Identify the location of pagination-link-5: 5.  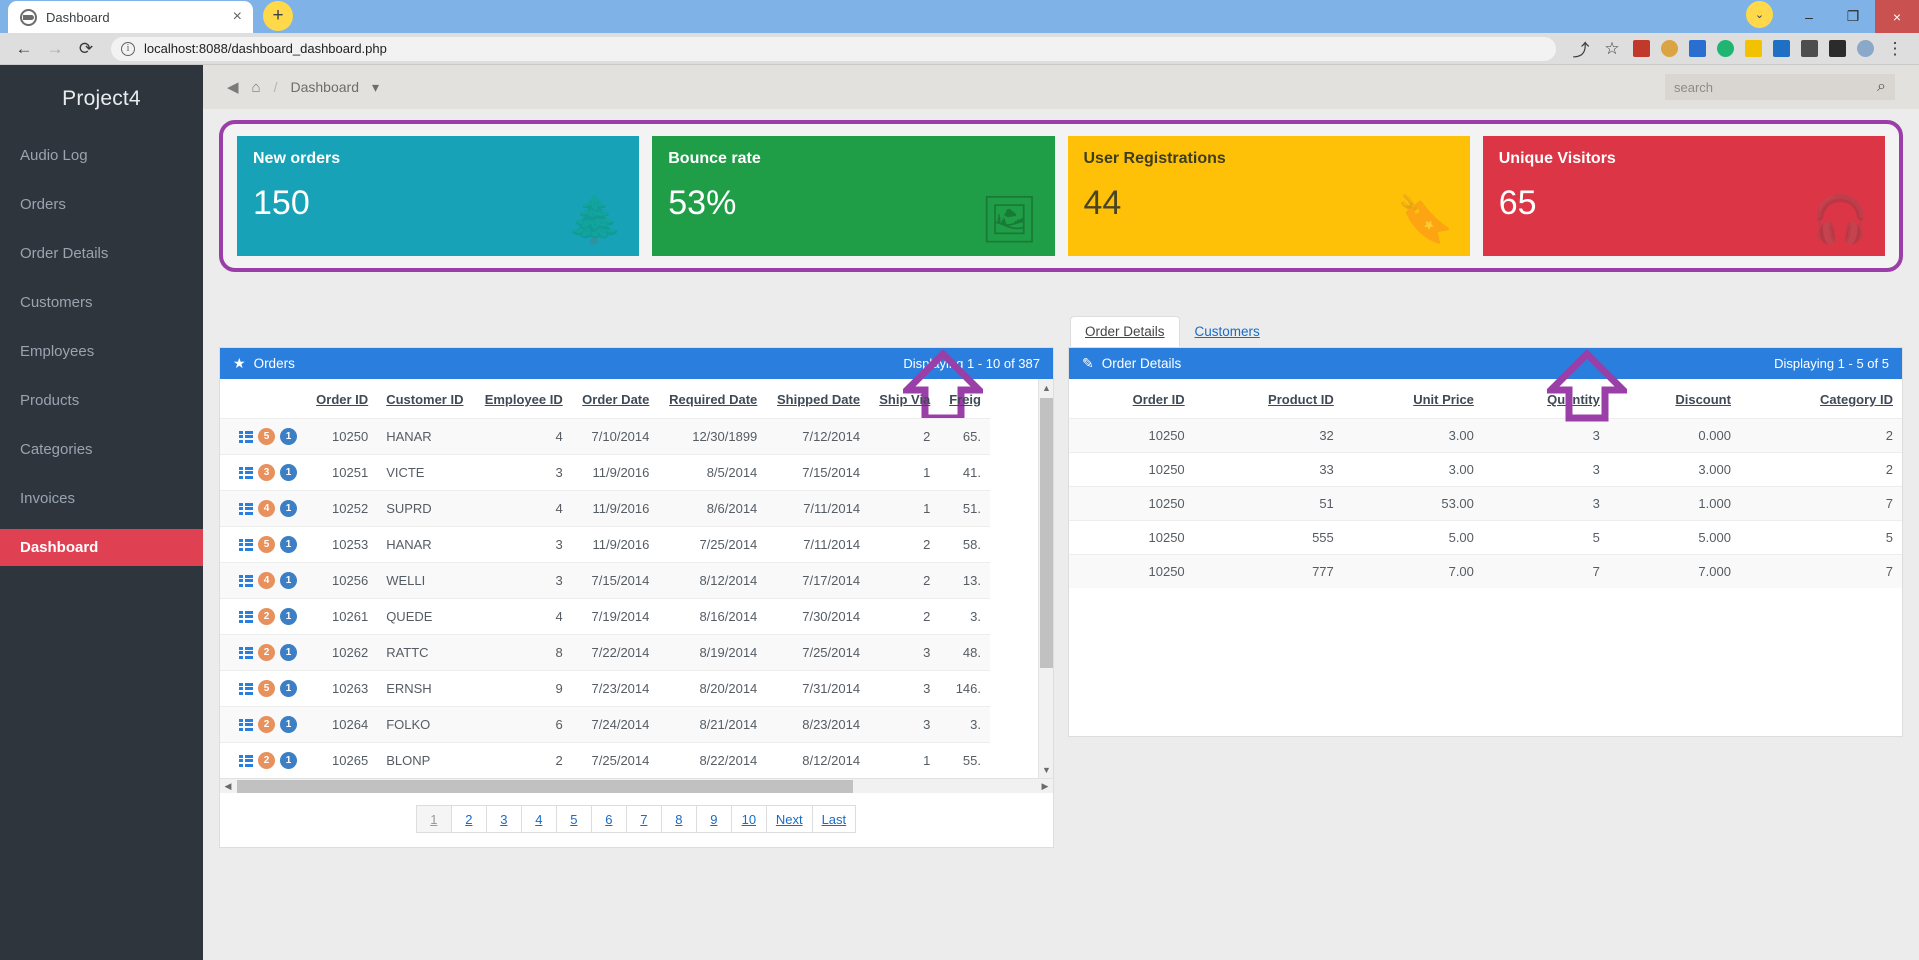
(573, 819).